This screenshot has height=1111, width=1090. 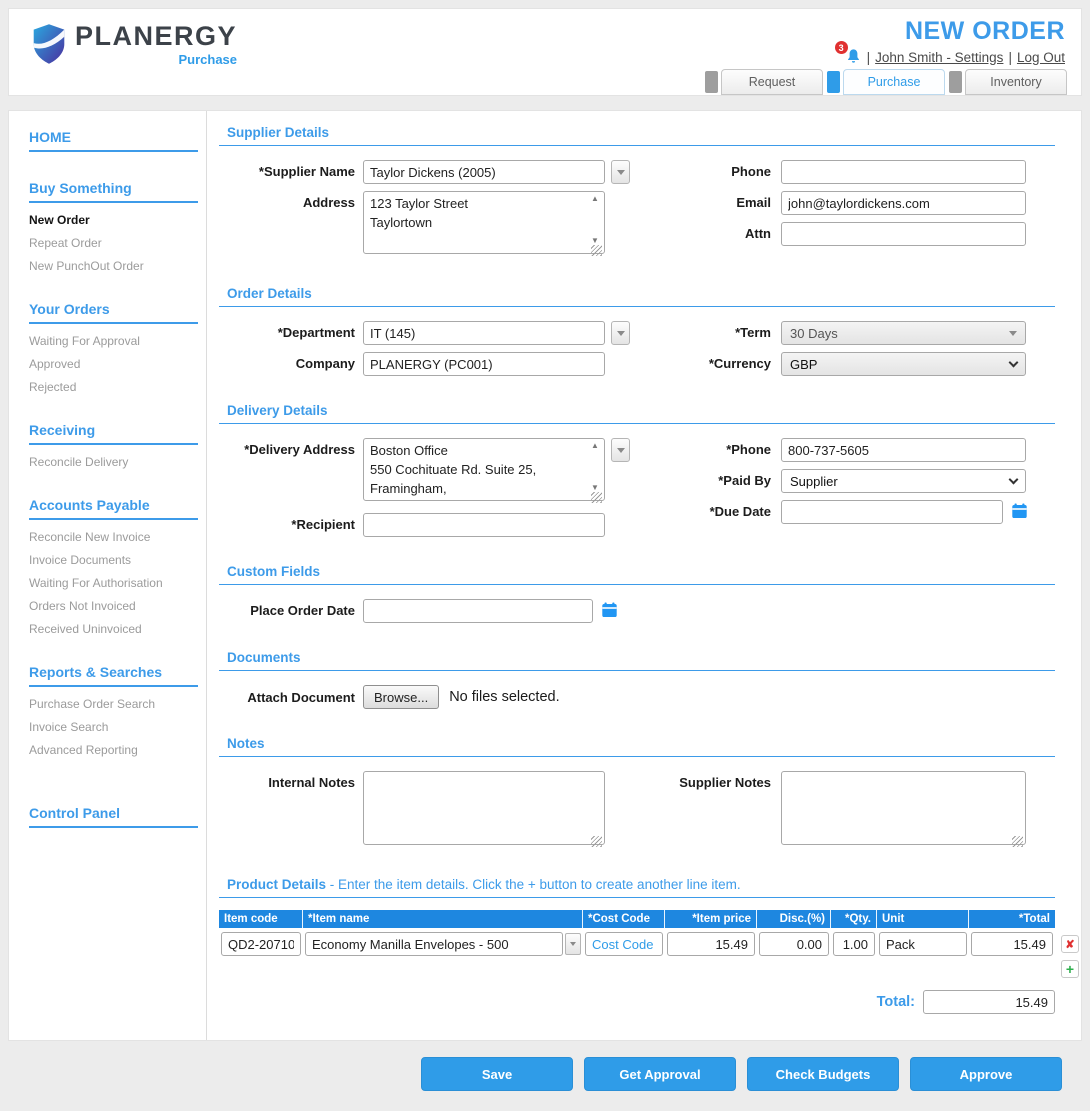 I want to click on cost-code-link: Cost Code, so click(x=624, y=944).